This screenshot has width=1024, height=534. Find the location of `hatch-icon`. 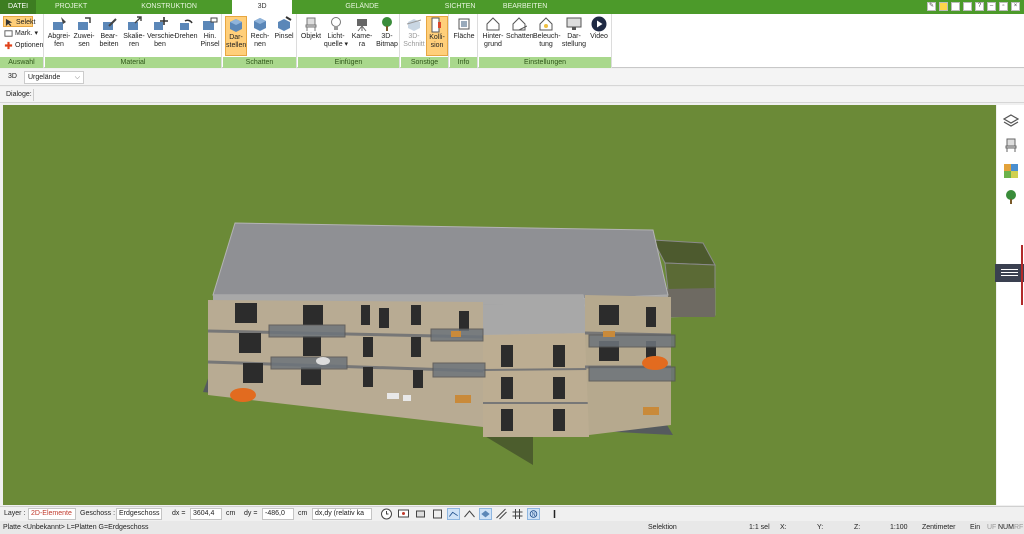

hatch-icon is located at coordinates (501, 514).